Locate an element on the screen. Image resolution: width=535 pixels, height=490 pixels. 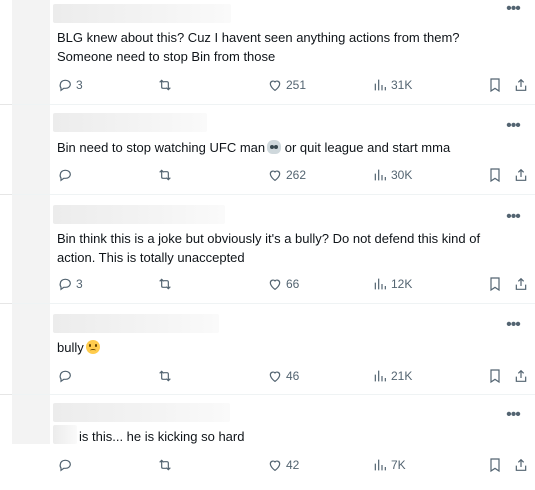
views-button: 31K is located at coordinates (392, 85).